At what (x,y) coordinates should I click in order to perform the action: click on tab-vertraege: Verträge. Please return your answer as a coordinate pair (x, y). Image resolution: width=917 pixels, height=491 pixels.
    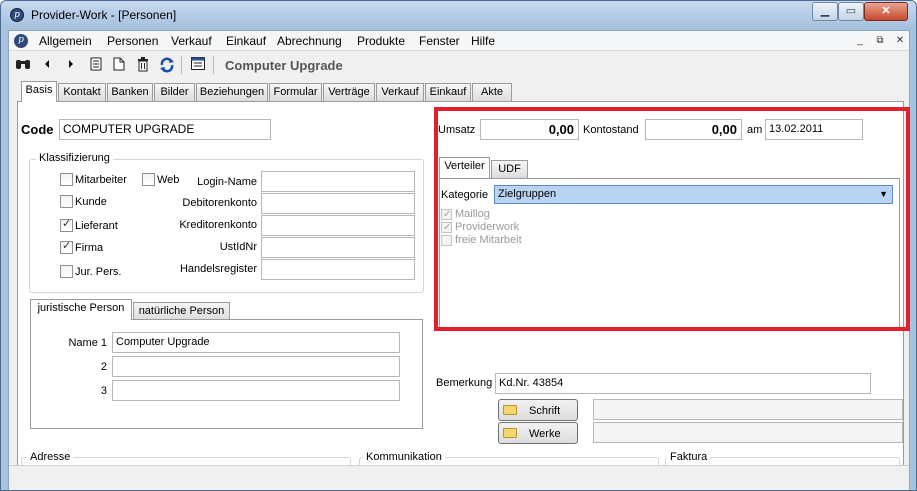
    Looking at the image, I should click on (349, 92).